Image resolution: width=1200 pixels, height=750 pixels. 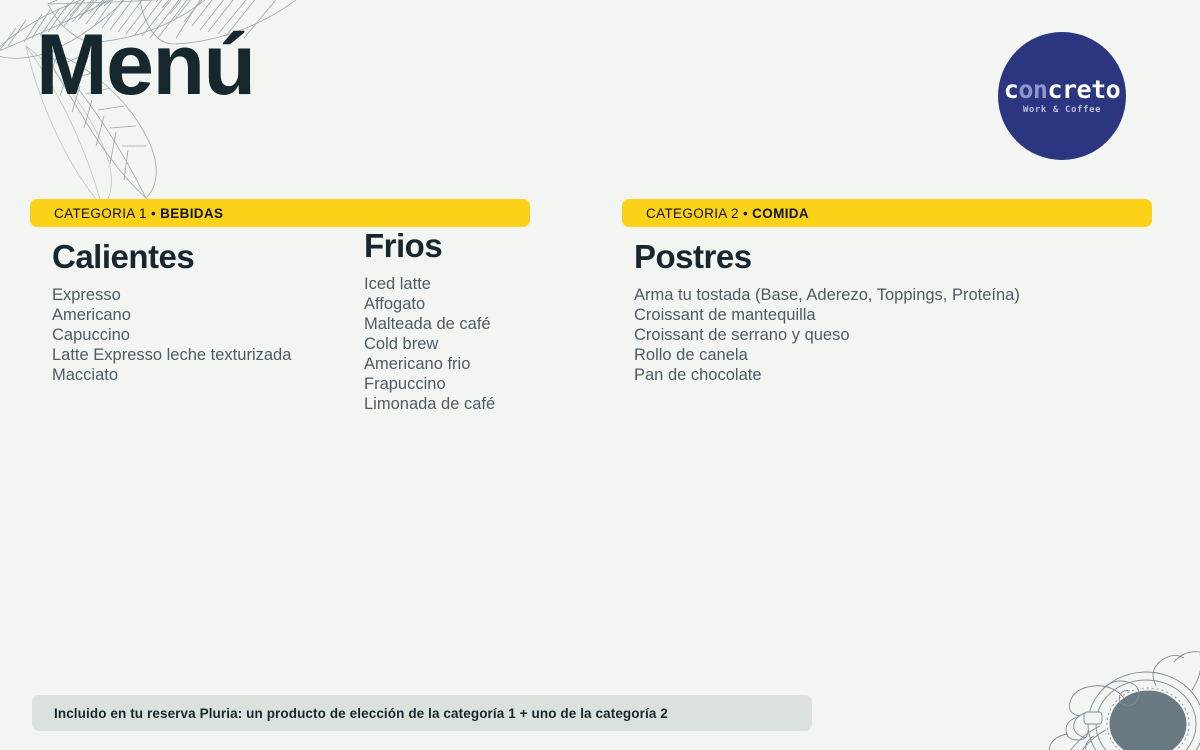 I want to click on category-badge-bebidas-name: BEBIDAS, so click(x=192, y=213).